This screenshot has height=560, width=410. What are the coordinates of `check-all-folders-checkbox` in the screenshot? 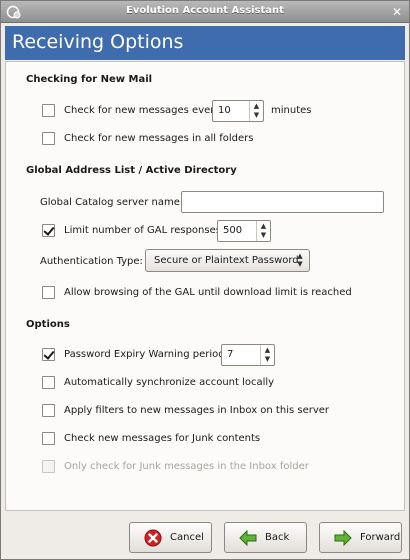 It's located at (48, 138).